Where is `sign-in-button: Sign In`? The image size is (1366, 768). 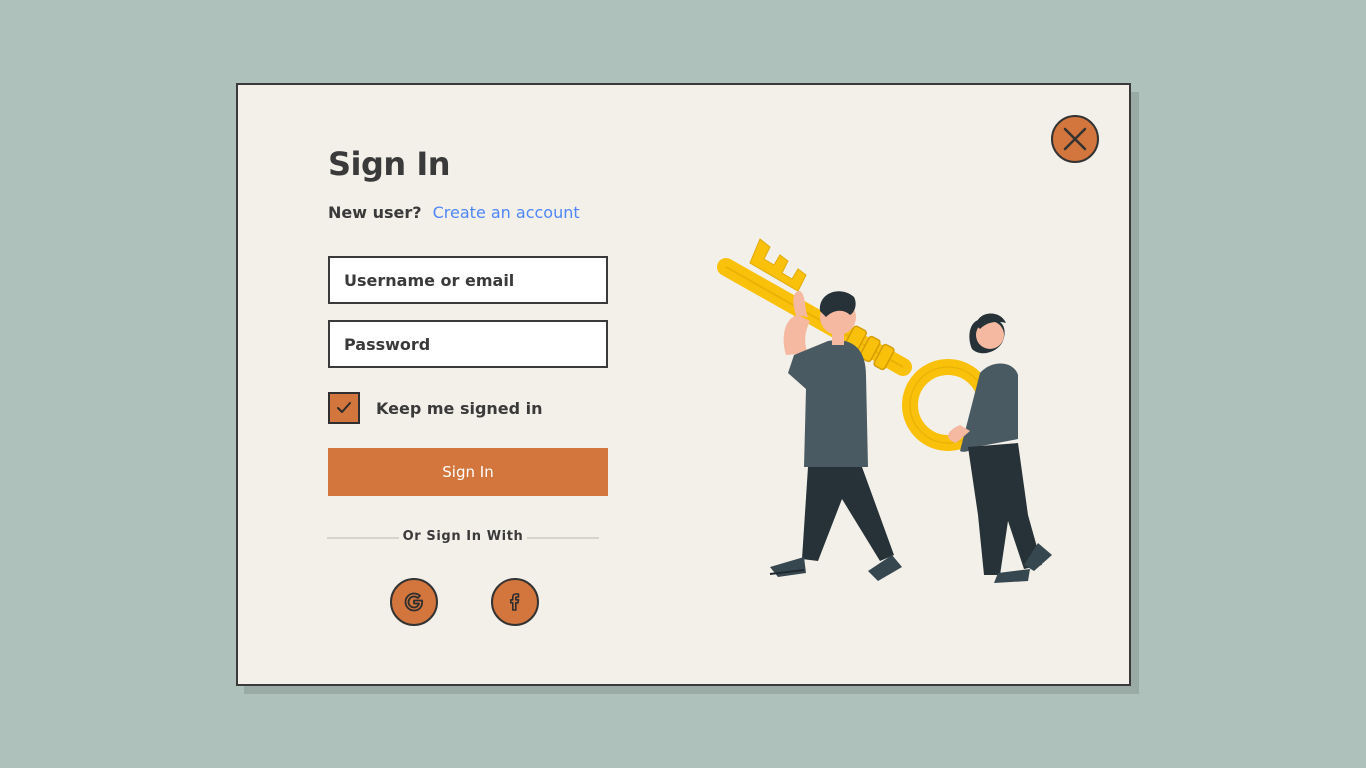
sign-in-button: Sign In is located at coordinates (468, 472).